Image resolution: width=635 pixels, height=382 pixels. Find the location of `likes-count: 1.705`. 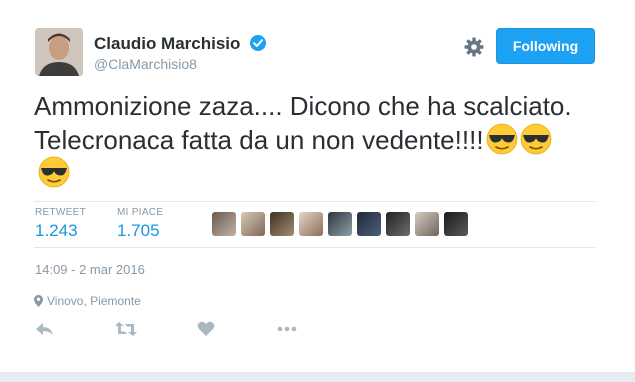

likes-count: 1.705 is located at coordinates (140, 231).